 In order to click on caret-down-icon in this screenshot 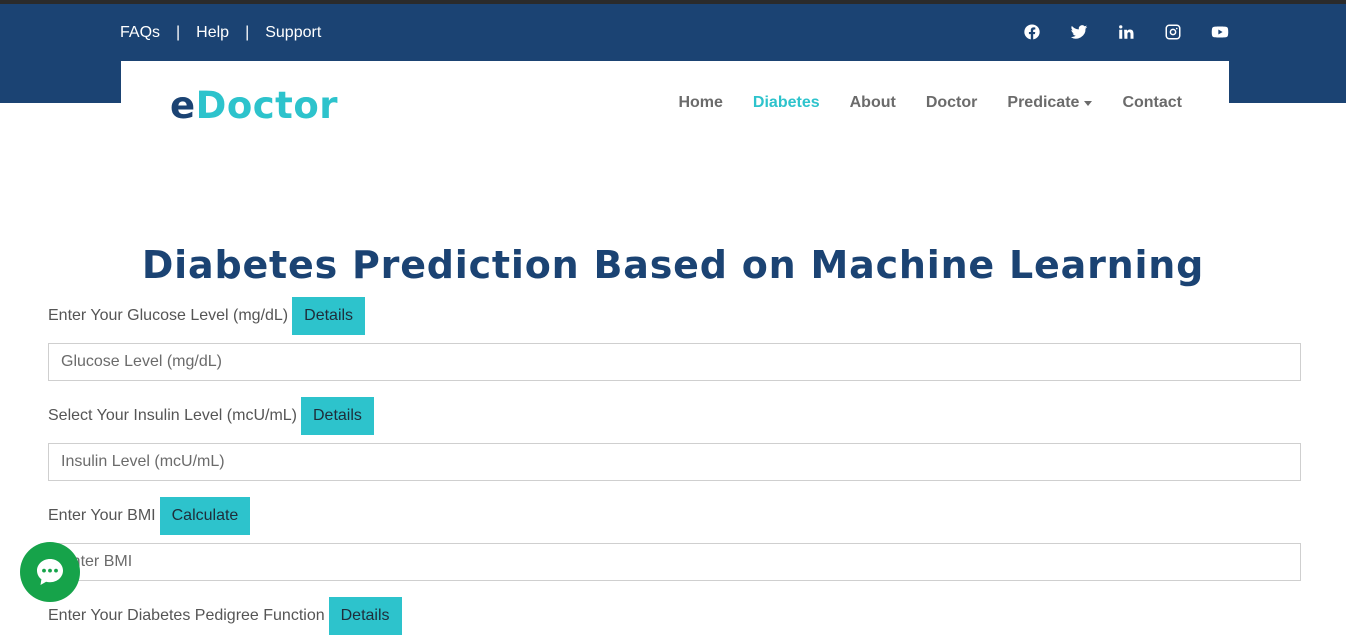, I will do `click(1088, 103)`.